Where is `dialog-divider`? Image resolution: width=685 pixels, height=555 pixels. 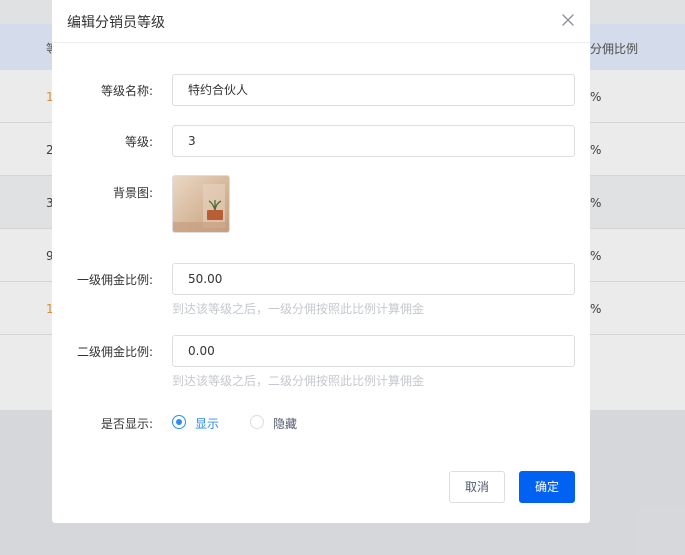 dialog-divider is located at coordinates (321, 42).